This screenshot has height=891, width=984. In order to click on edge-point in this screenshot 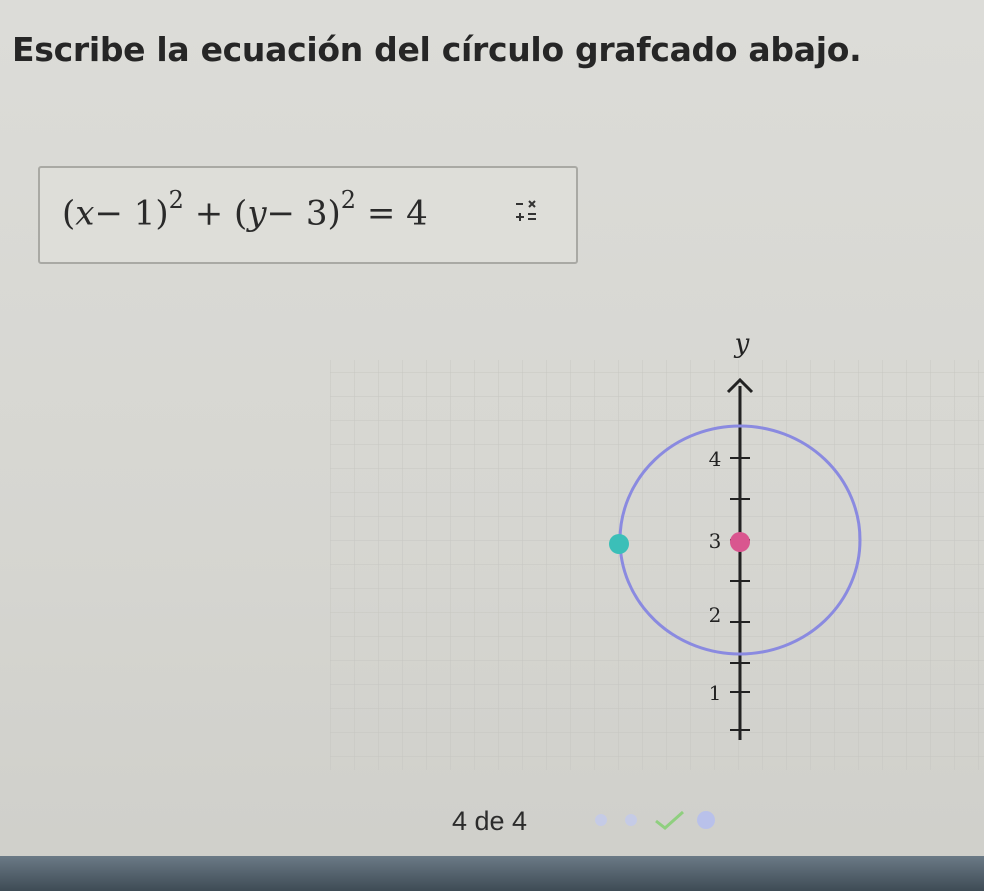, I will do `click(619, 544)`.